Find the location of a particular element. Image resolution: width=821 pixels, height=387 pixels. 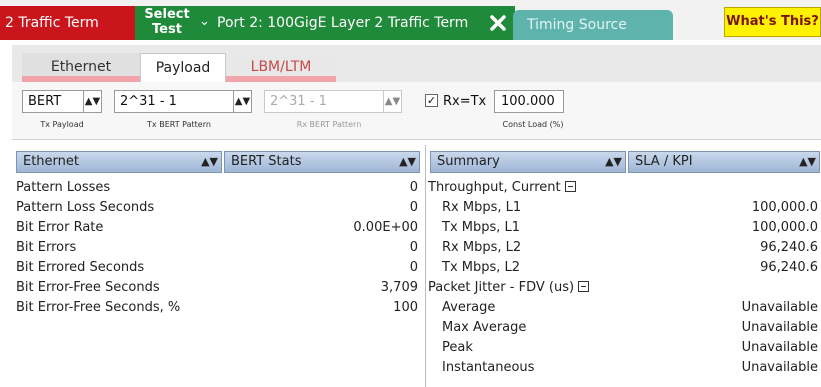

tx-bert-pattern-label: Tx BERT Pattern is located at coordinates (179, 124).